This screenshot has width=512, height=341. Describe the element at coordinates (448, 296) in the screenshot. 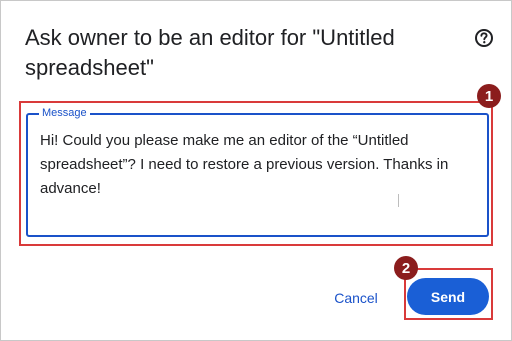

I see `send-button: Send` at that location.